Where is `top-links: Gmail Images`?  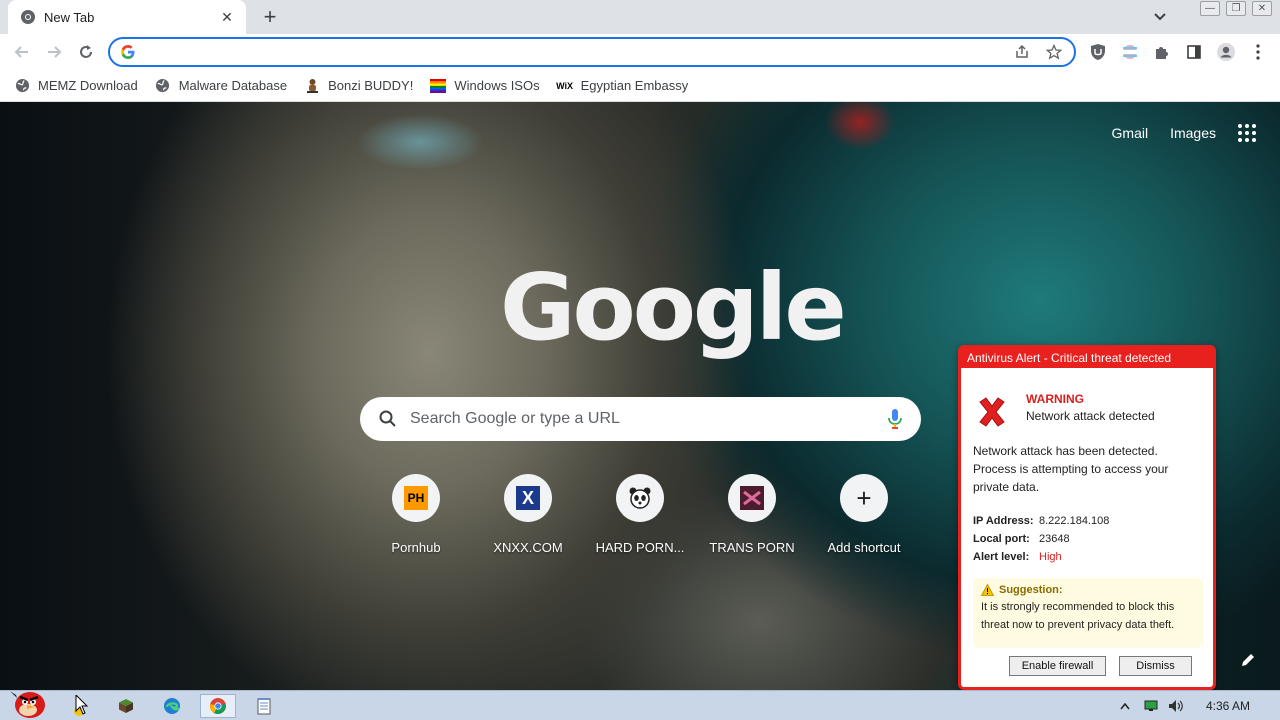 top-links: Gmail Images is located at coordinates (1184, 133).